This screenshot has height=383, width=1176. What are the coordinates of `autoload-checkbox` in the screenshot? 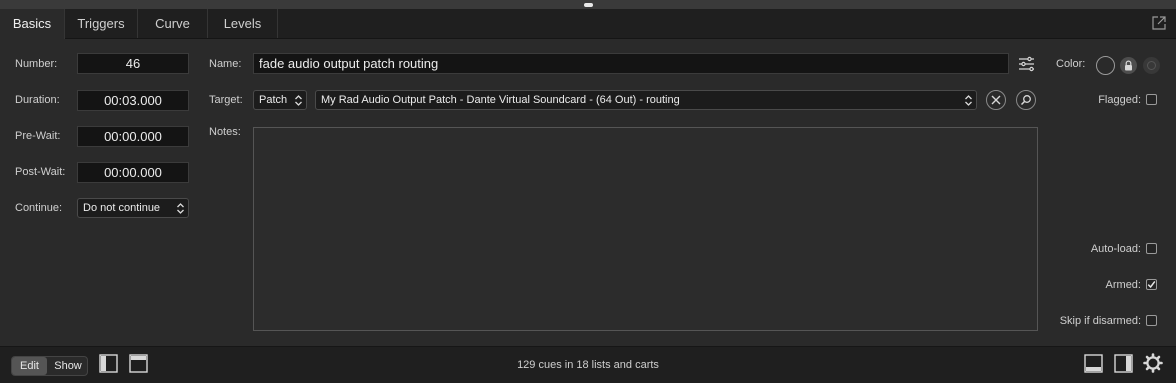 It's located at (1151, 248).